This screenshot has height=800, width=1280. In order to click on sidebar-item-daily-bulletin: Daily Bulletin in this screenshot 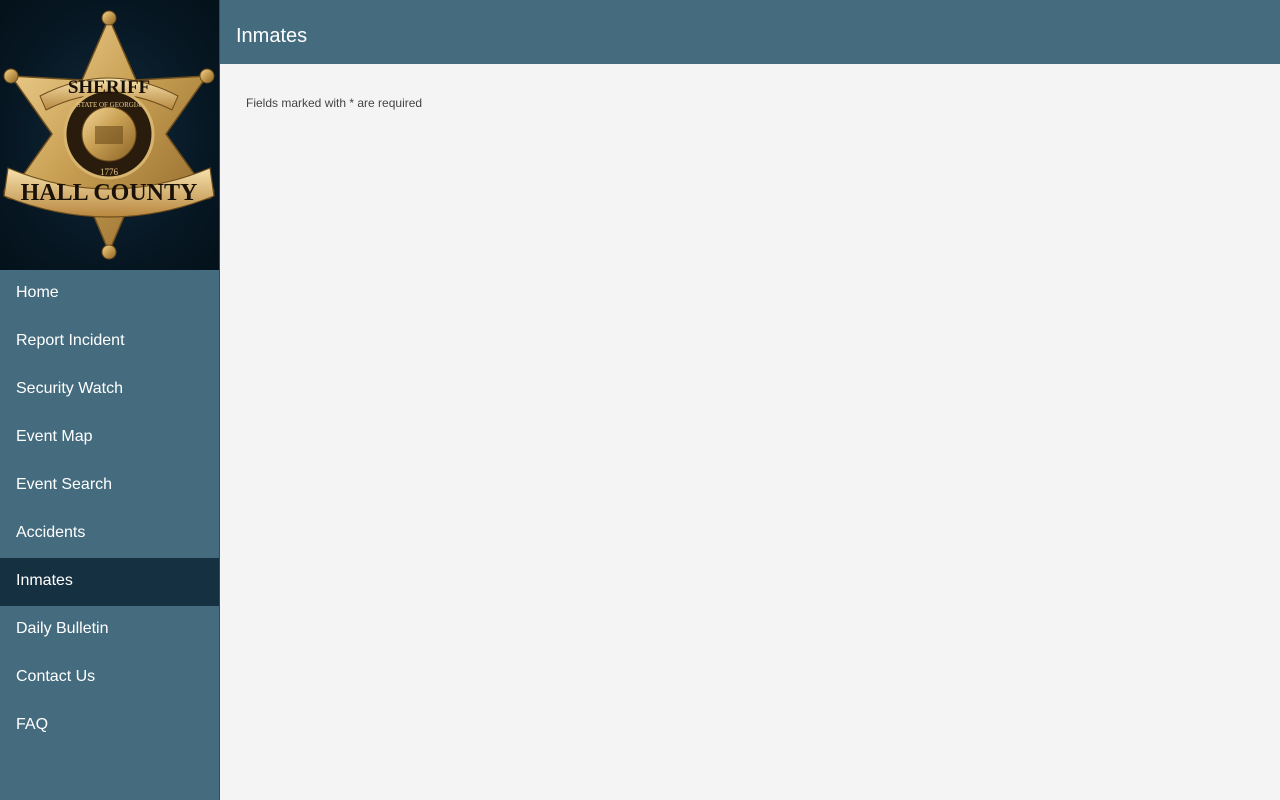, I will do `click(109, 630)`.